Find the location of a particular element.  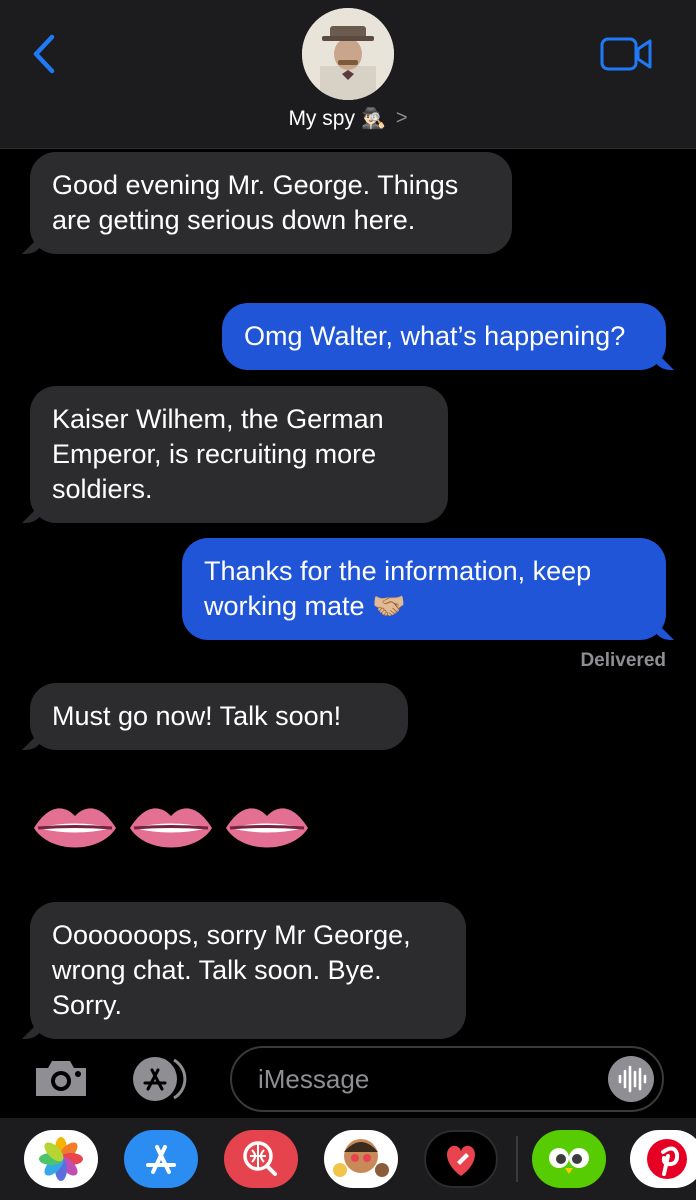

app-drawer is located at coordinates (348, 1159).